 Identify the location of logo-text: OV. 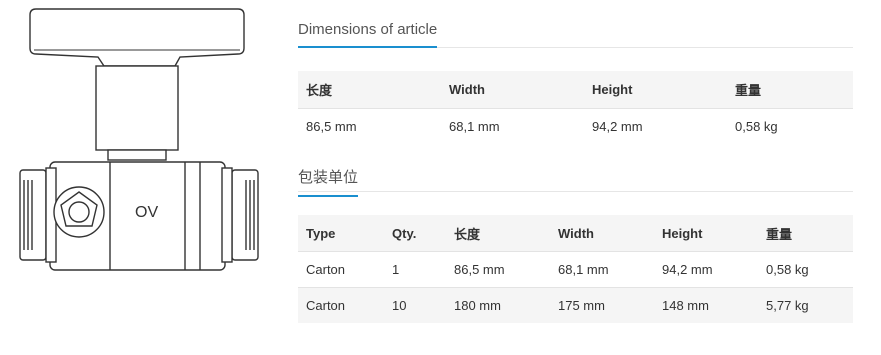
(146, 212).